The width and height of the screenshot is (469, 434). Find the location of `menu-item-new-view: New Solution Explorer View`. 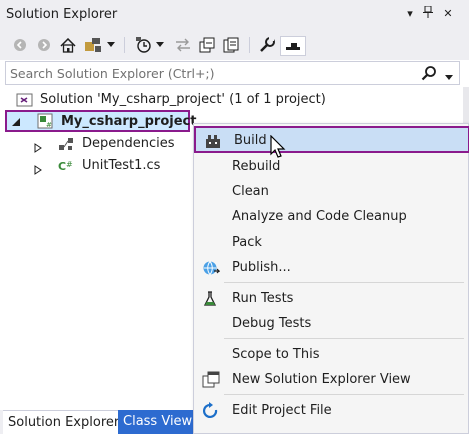

menu-item-new-view: New Solution Explorer View is located at coordinates (331, 379).